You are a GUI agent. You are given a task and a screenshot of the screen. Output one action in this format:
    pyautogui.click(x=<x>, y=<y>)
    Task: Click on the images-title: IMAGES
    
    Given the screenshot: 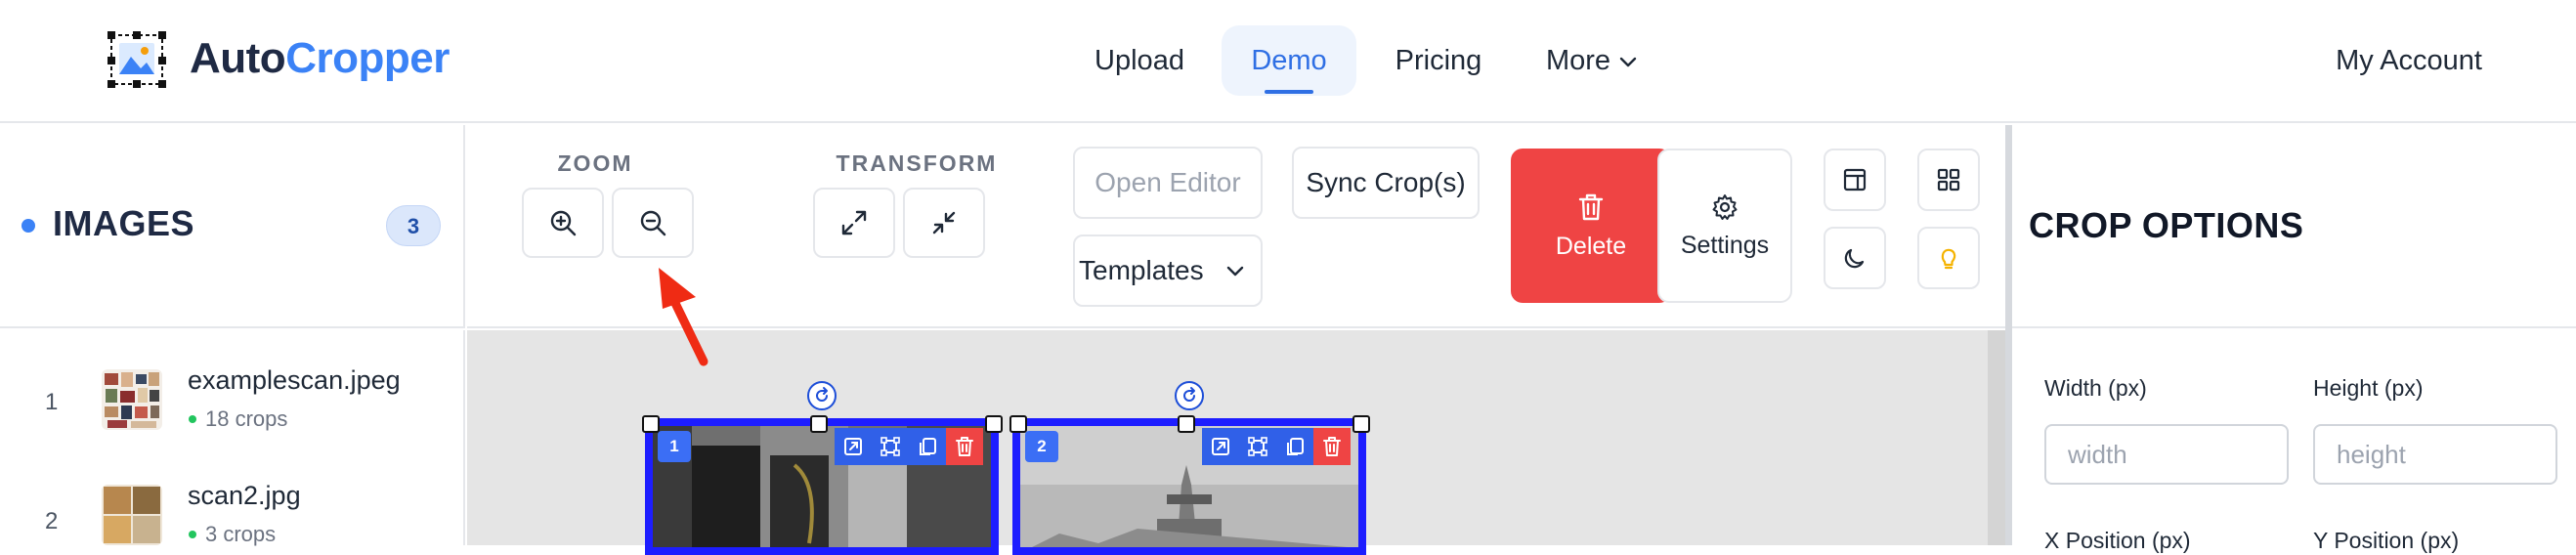 What is the action you would take?
    pyautogui.click(x=124, y=223)
    